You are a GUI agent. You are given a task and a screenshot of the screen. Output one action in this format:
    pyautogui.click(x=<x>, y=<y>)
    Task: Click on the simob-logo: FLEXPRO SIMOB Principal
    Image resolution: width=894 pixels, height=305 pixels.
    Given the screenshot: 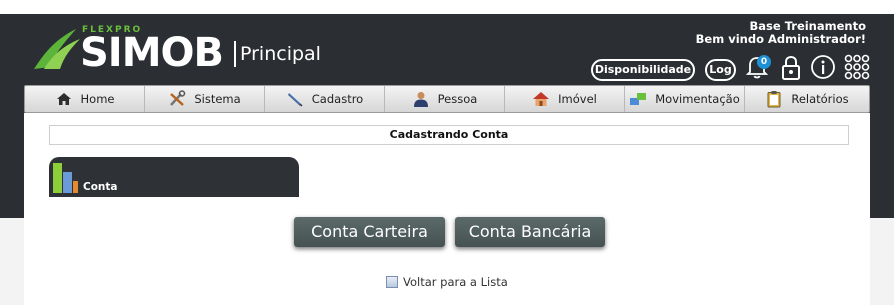 What is the action you would take?
    pyautogui.click(x=180, y=51)
    